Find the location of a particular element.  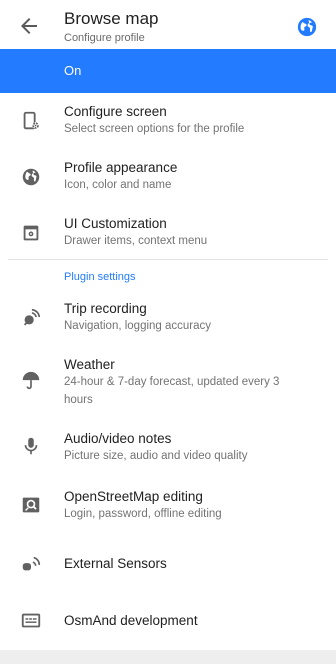

external-sensors-title: External Sensors is located at coordinates (115, 563).